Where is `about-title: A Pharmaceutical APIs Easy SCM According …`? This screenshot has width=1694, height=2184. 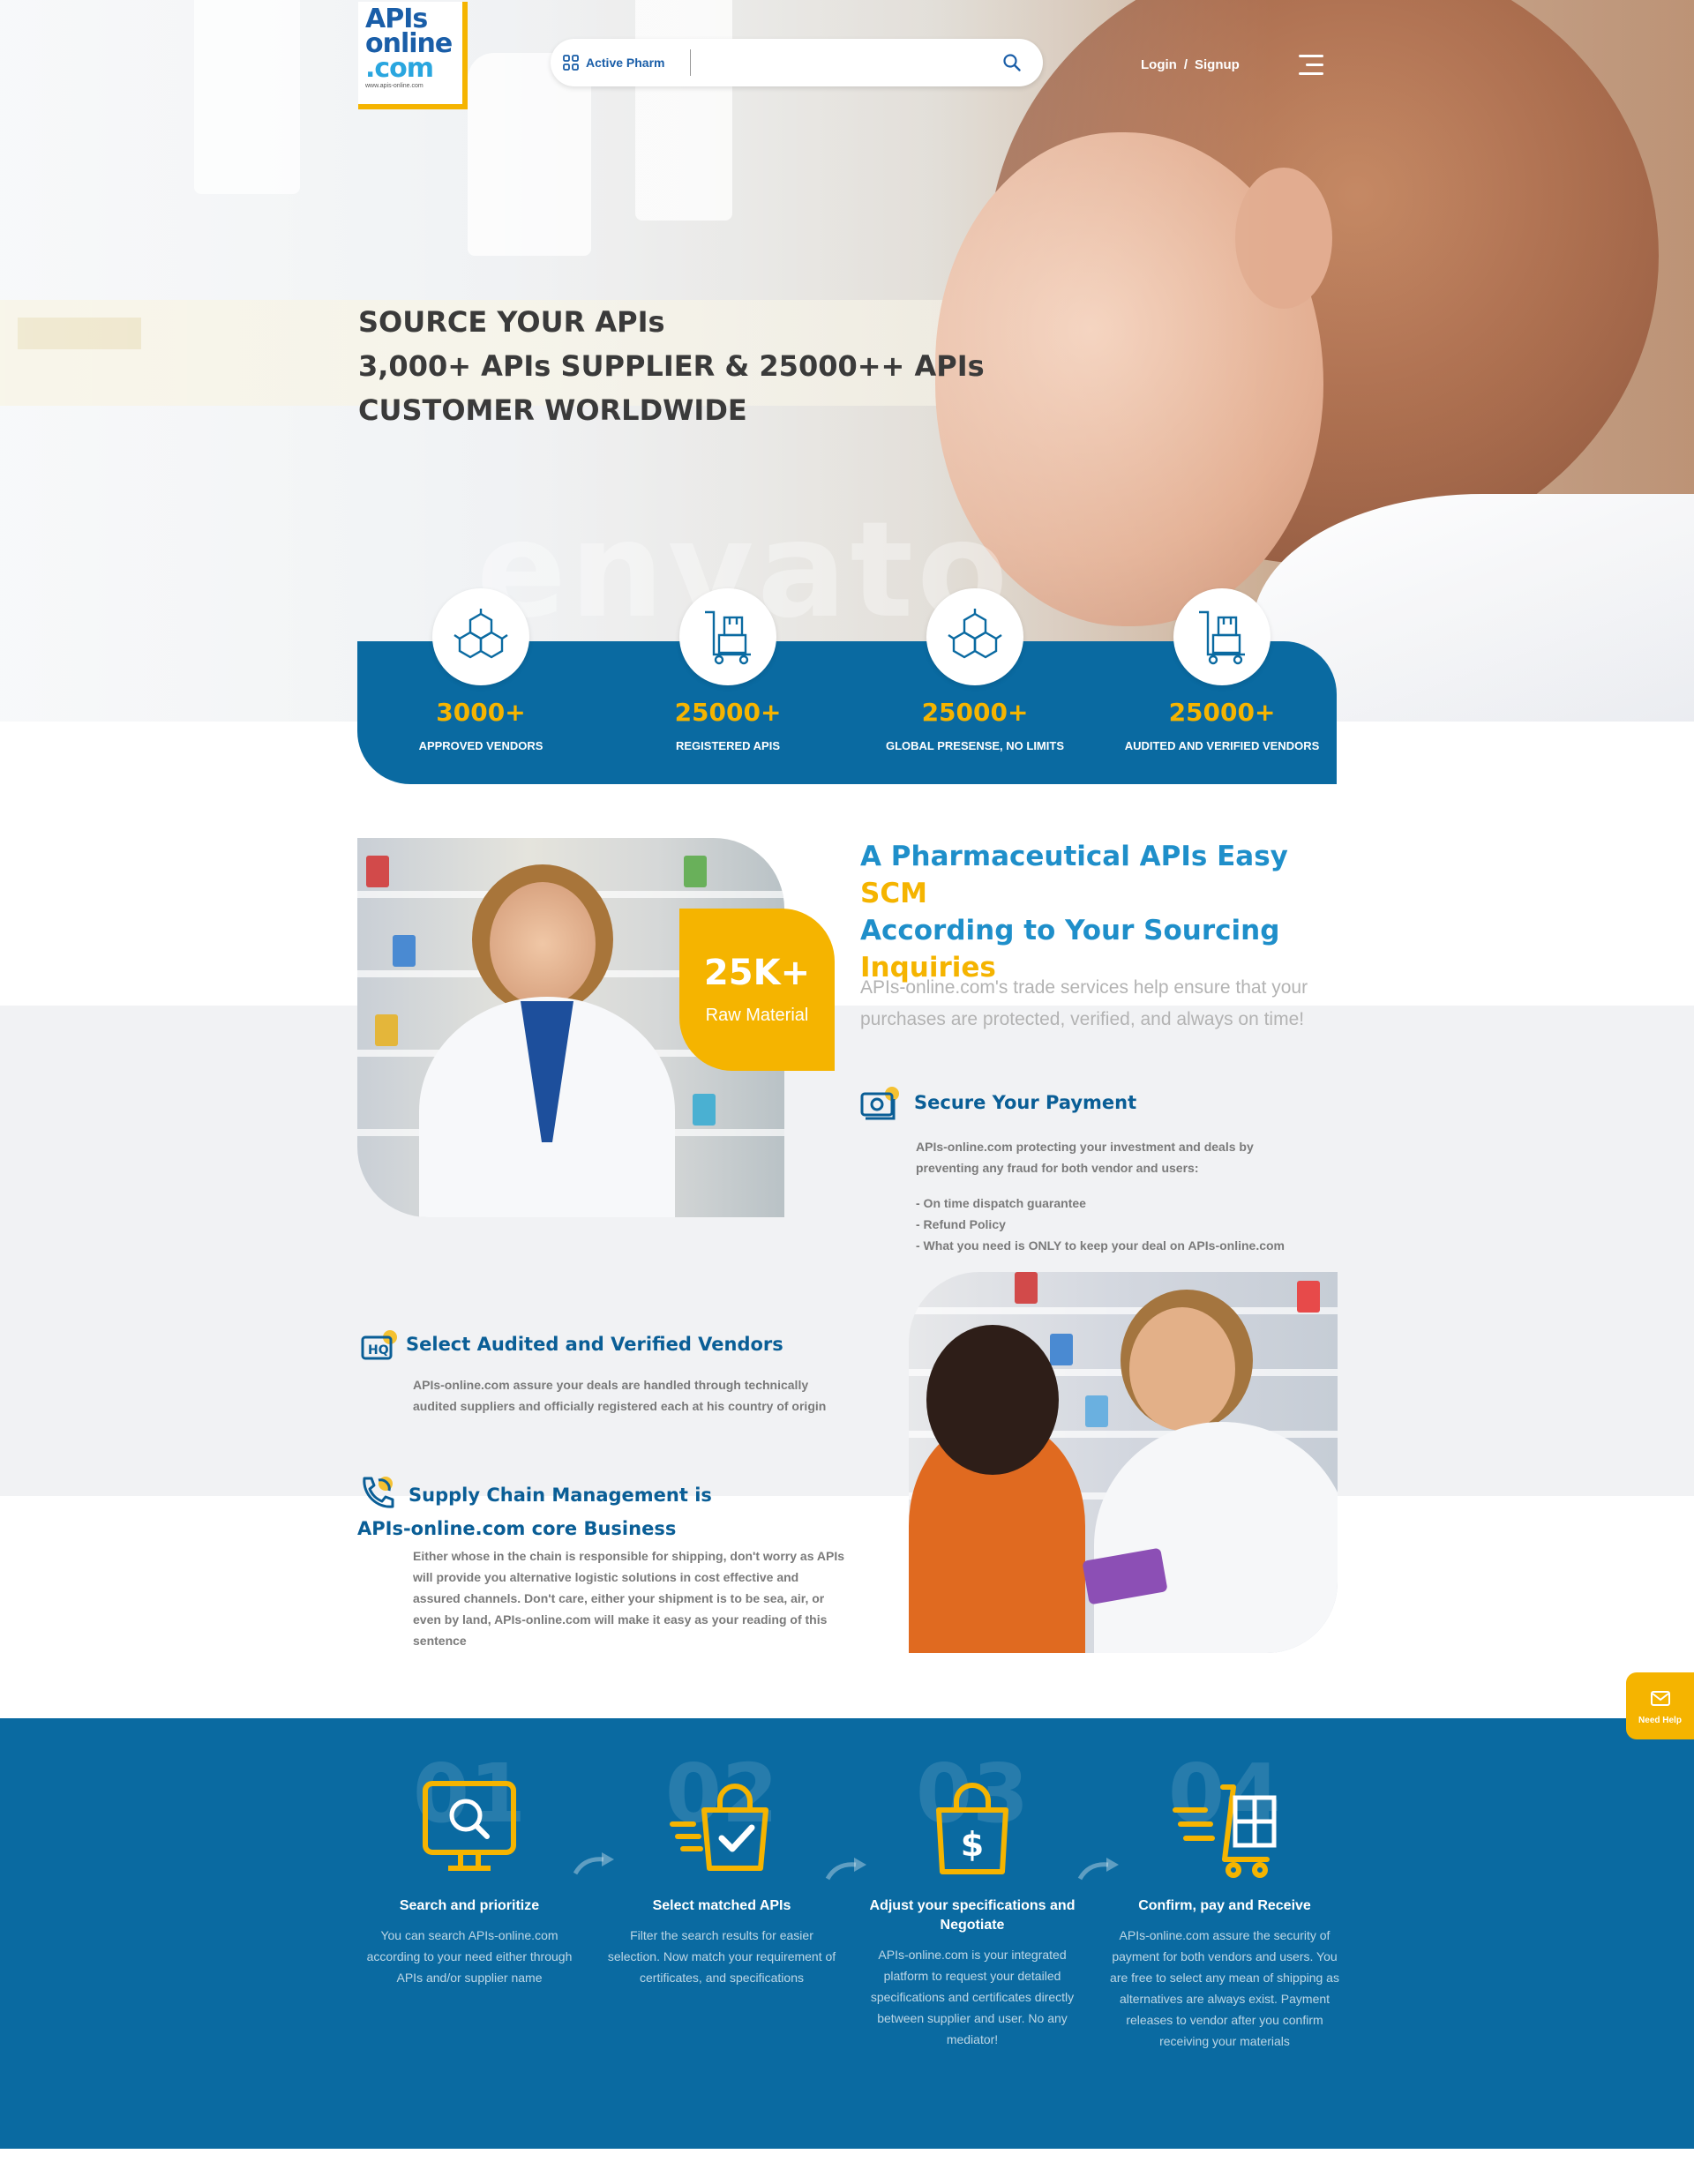 about-title: A Pharmaceutical APIs Easy SCM According … is located at coordinates (1099, 912).